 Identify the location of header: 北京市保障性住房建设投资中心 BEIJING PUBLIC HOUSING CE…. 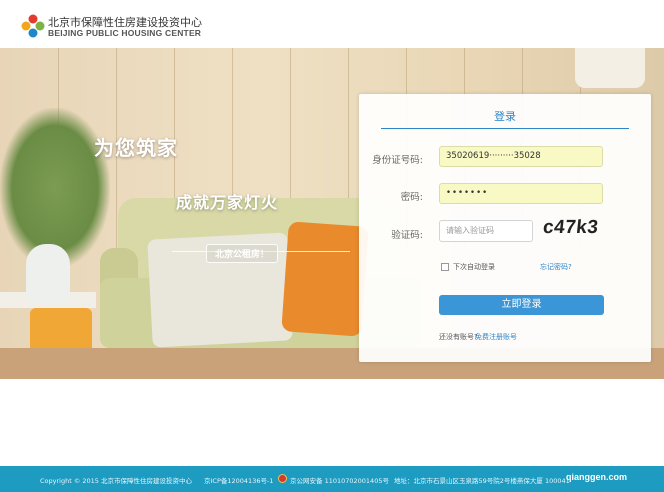
(332, 24).